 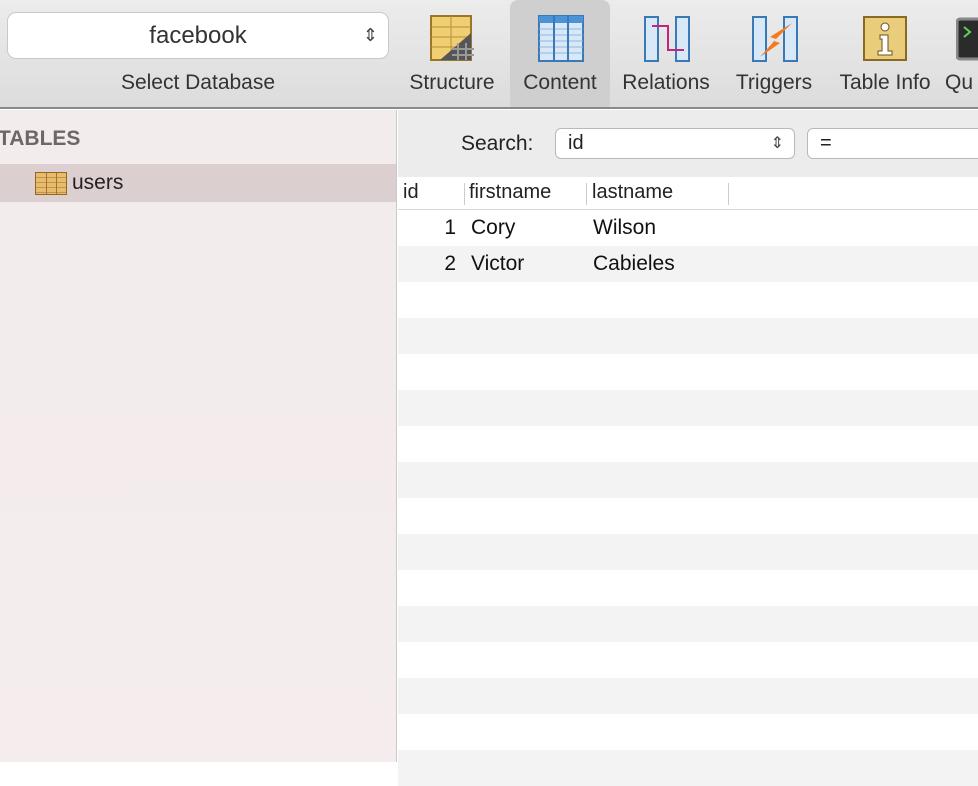 What do you see at coordinates (452, 82) in the screenshot?
I see `structure-label: Structure` at bounding box center [452, 82].